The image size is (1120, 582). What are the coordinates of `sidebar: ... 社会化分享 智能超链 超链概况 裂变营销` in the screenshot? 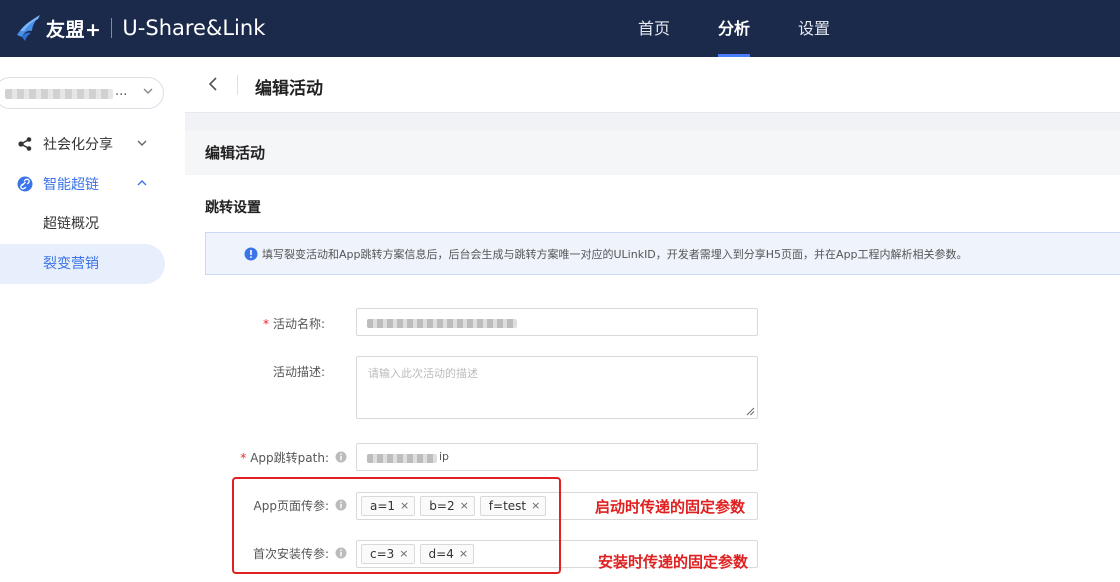 It's located at (92, 319).